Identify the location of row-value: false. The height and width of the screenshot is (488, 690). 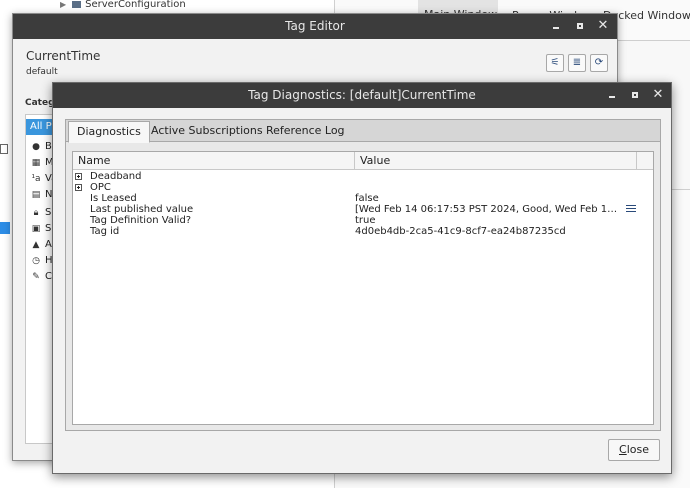
(367, 198).